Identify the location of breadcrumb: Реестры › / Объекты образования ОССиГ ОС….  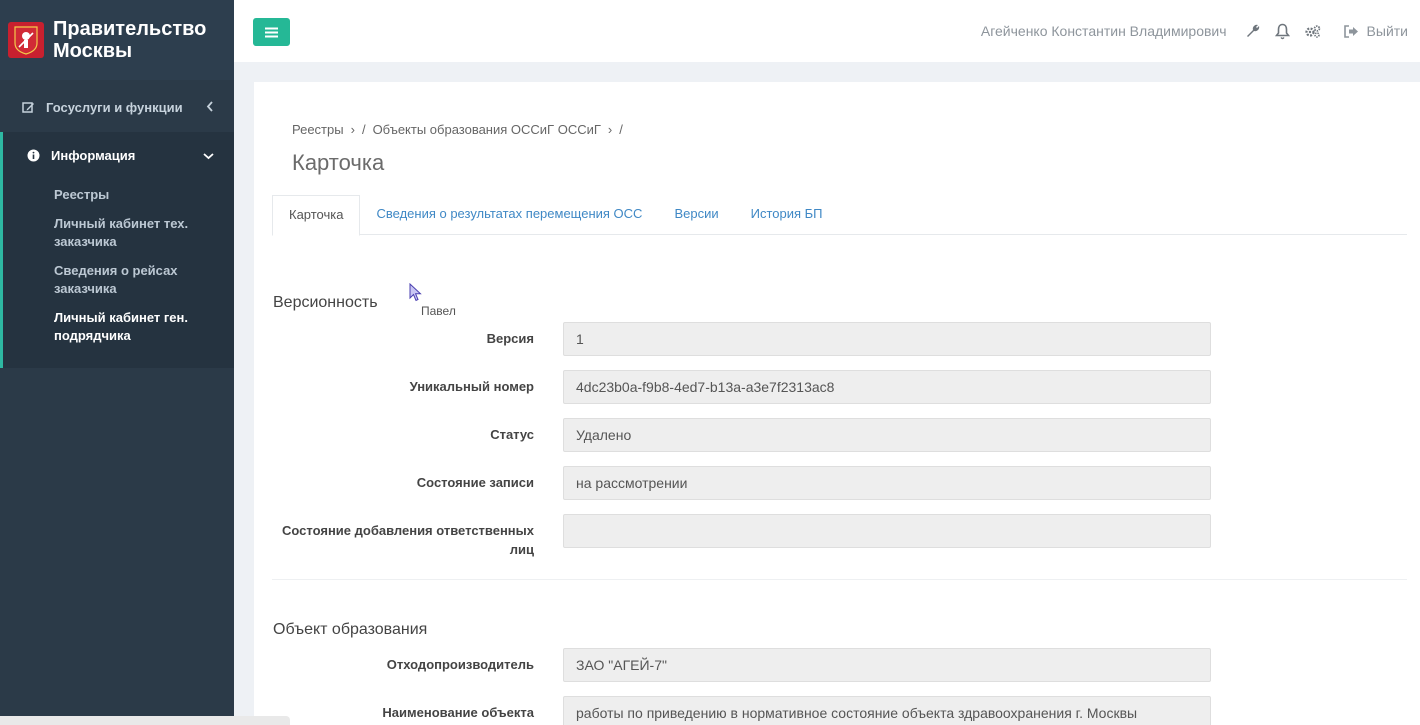
(461, 129).